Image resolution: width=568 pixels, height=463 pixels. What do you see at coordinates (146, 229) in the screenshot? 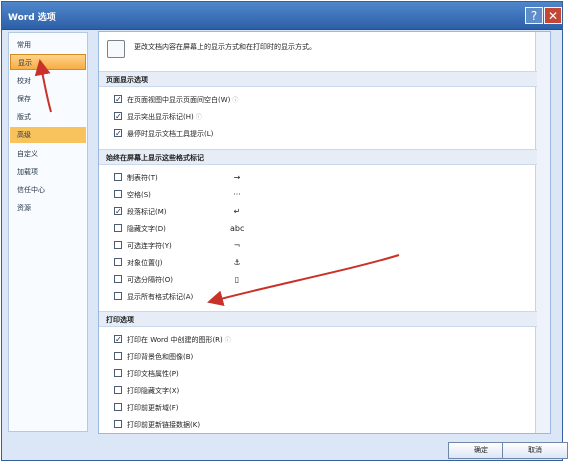
I see `option-label: 隐藏文字(D)` at bounding box center [146, 229].